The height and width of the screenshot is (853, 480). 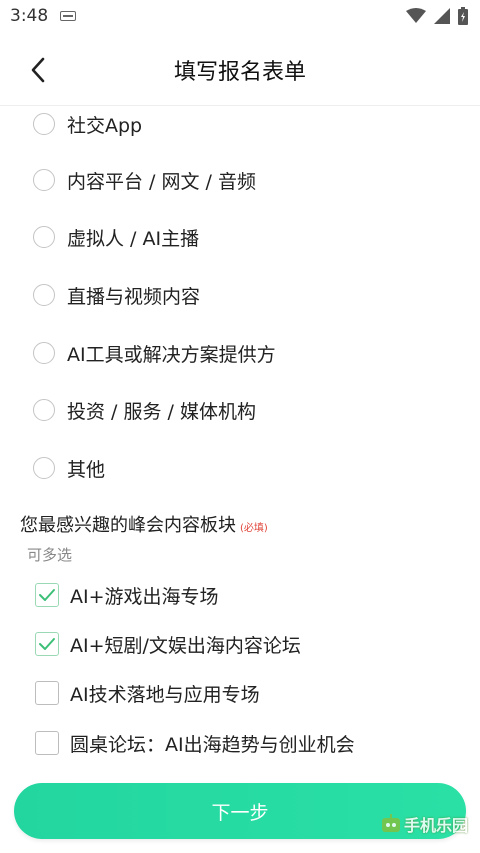 What do you see at coordinates (105, 125) in the screenshot?
I see `radio-label: 社交App` at bounding box center [105, 125].